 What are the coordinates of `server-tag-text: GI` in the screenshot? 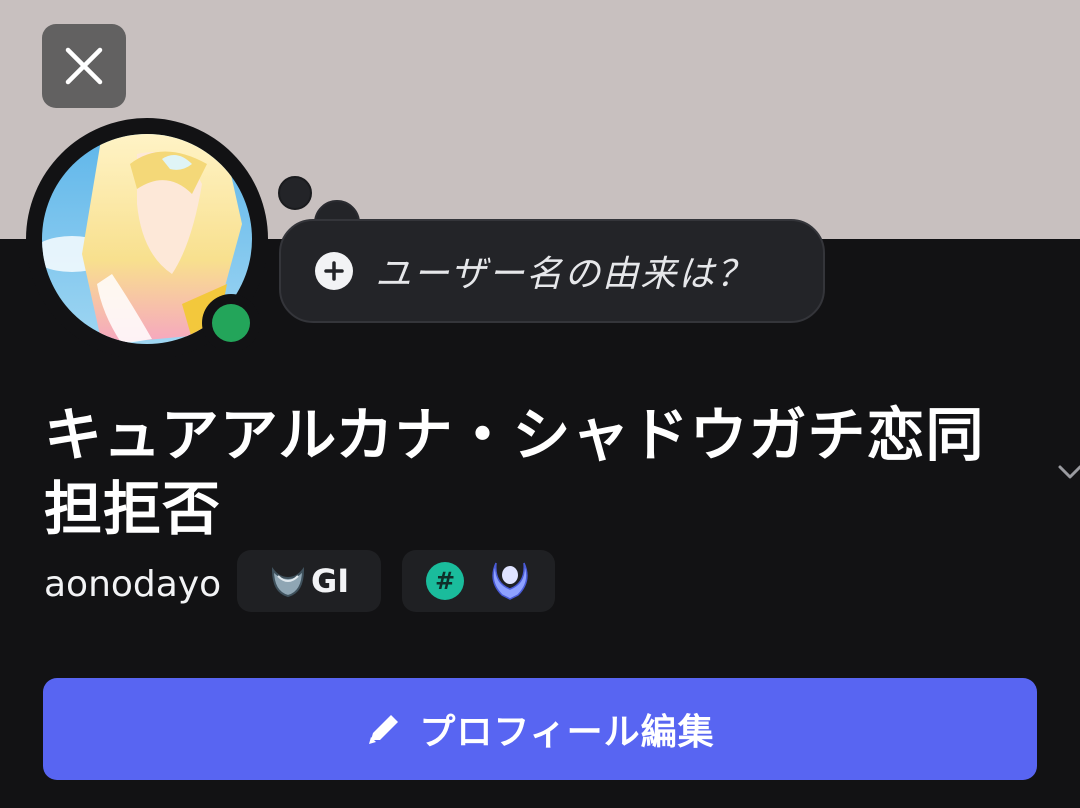 It's located at (330, 581).